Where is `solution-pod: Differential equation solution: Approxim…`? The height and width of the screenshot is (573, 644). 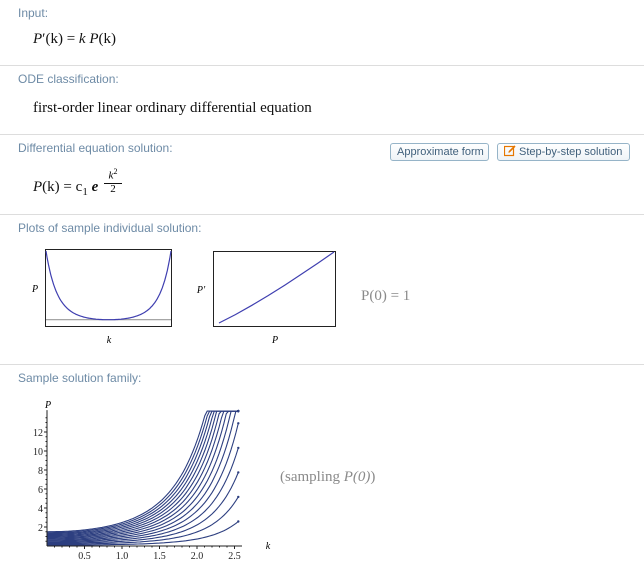
solution-pod: Differential equation solution: Approxim… is located at coordinates (322, 175).